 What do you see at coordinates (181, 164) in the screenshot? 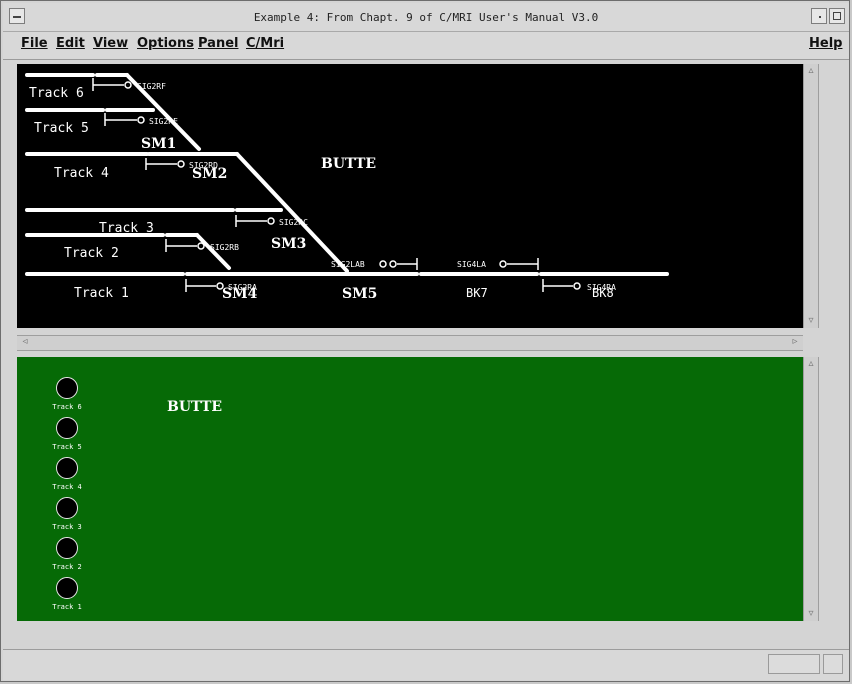
I see `signal-head-sig2rd` at bounding box center [181, 164].